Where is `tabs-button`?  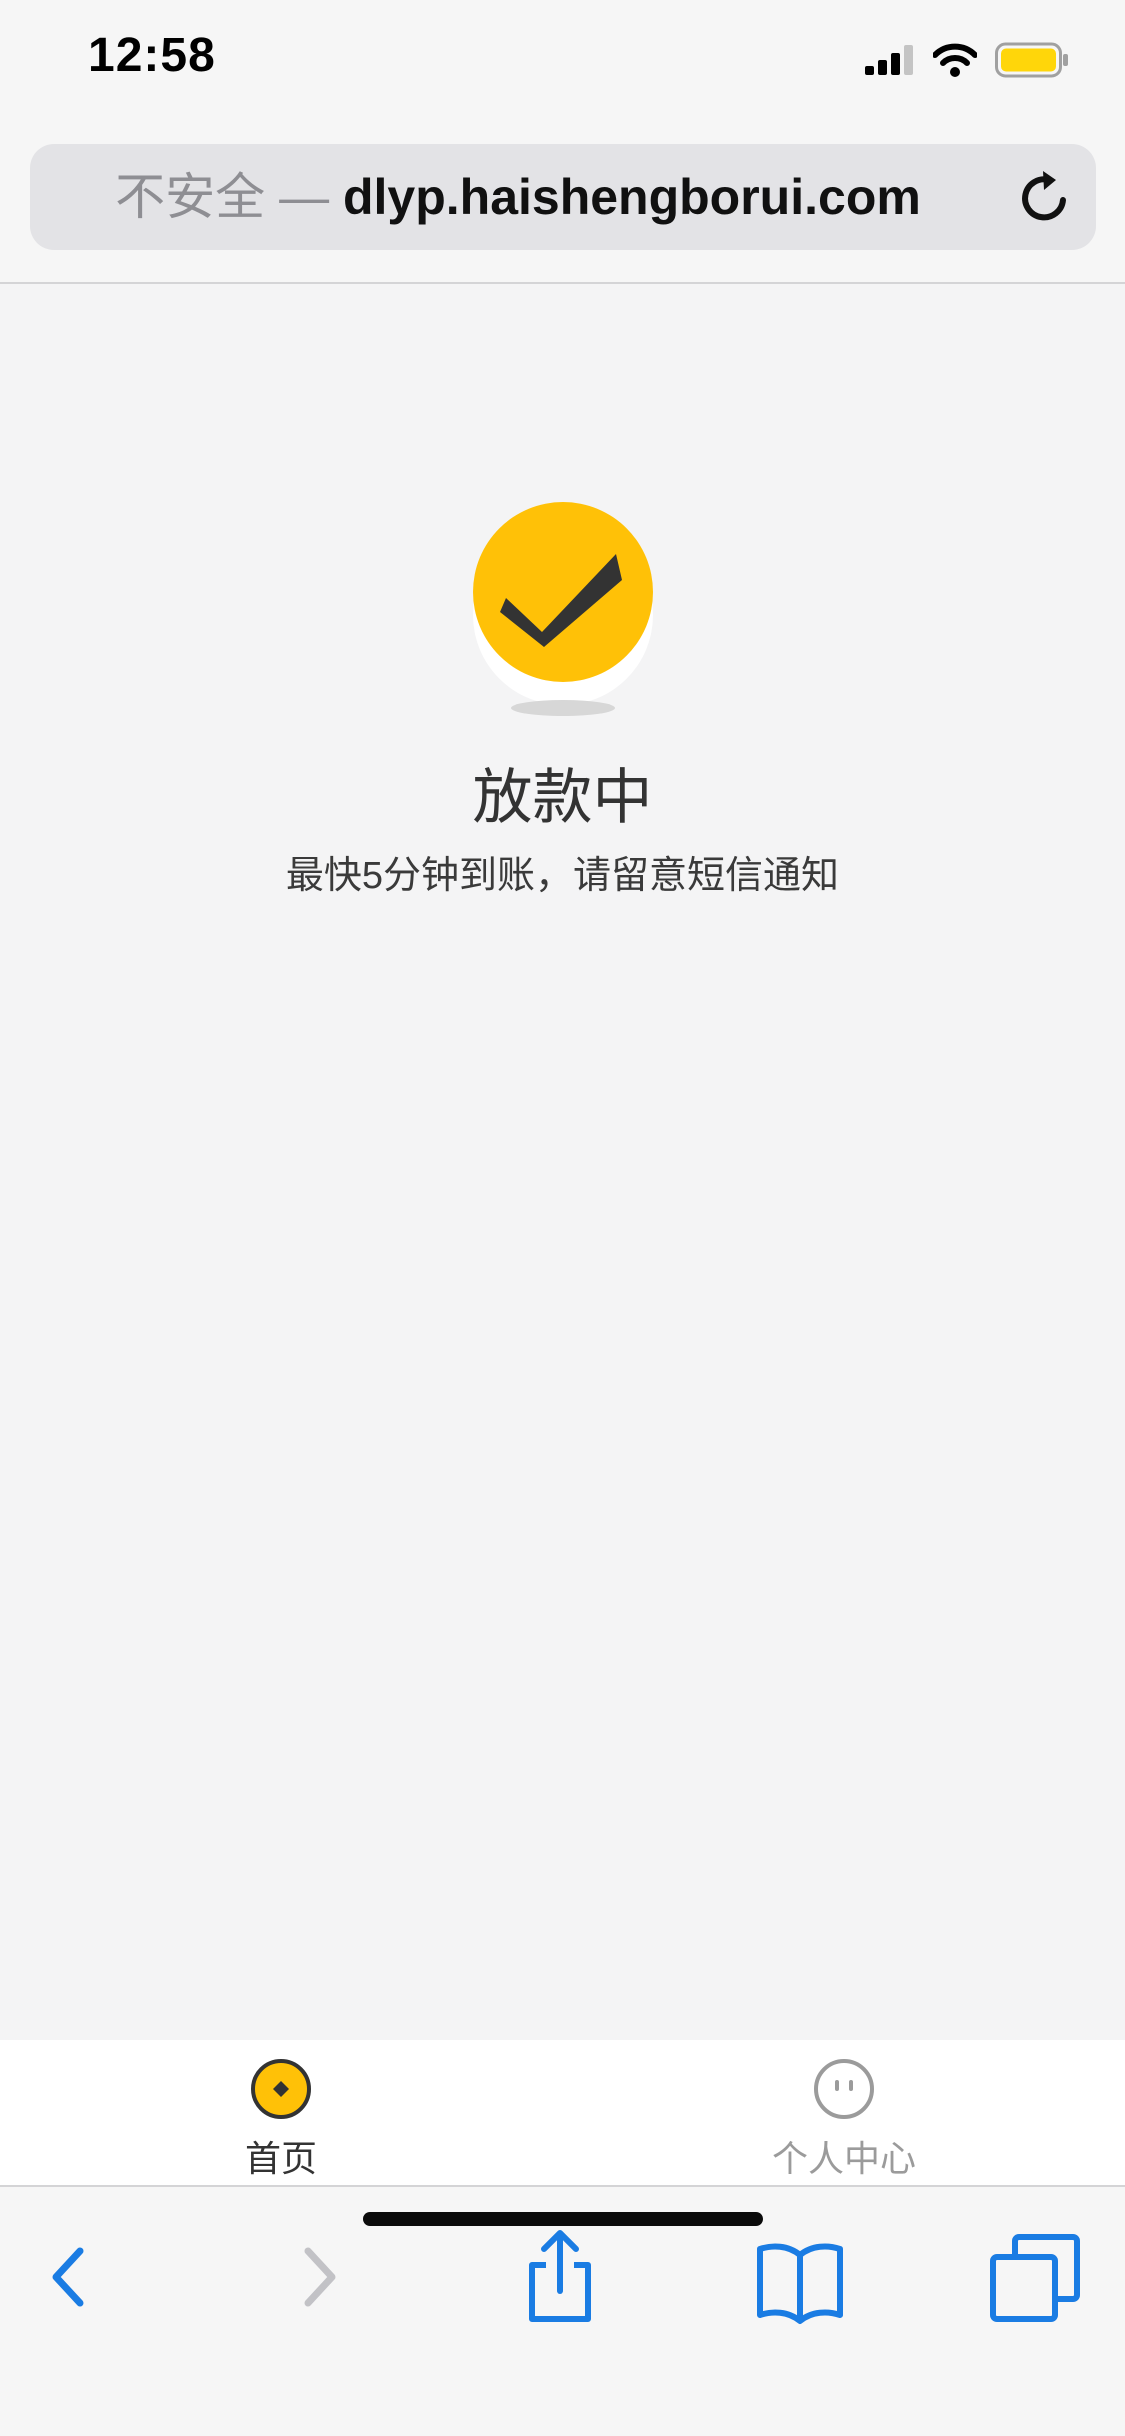 tabs-button is located at coordinates (1035, 2277).